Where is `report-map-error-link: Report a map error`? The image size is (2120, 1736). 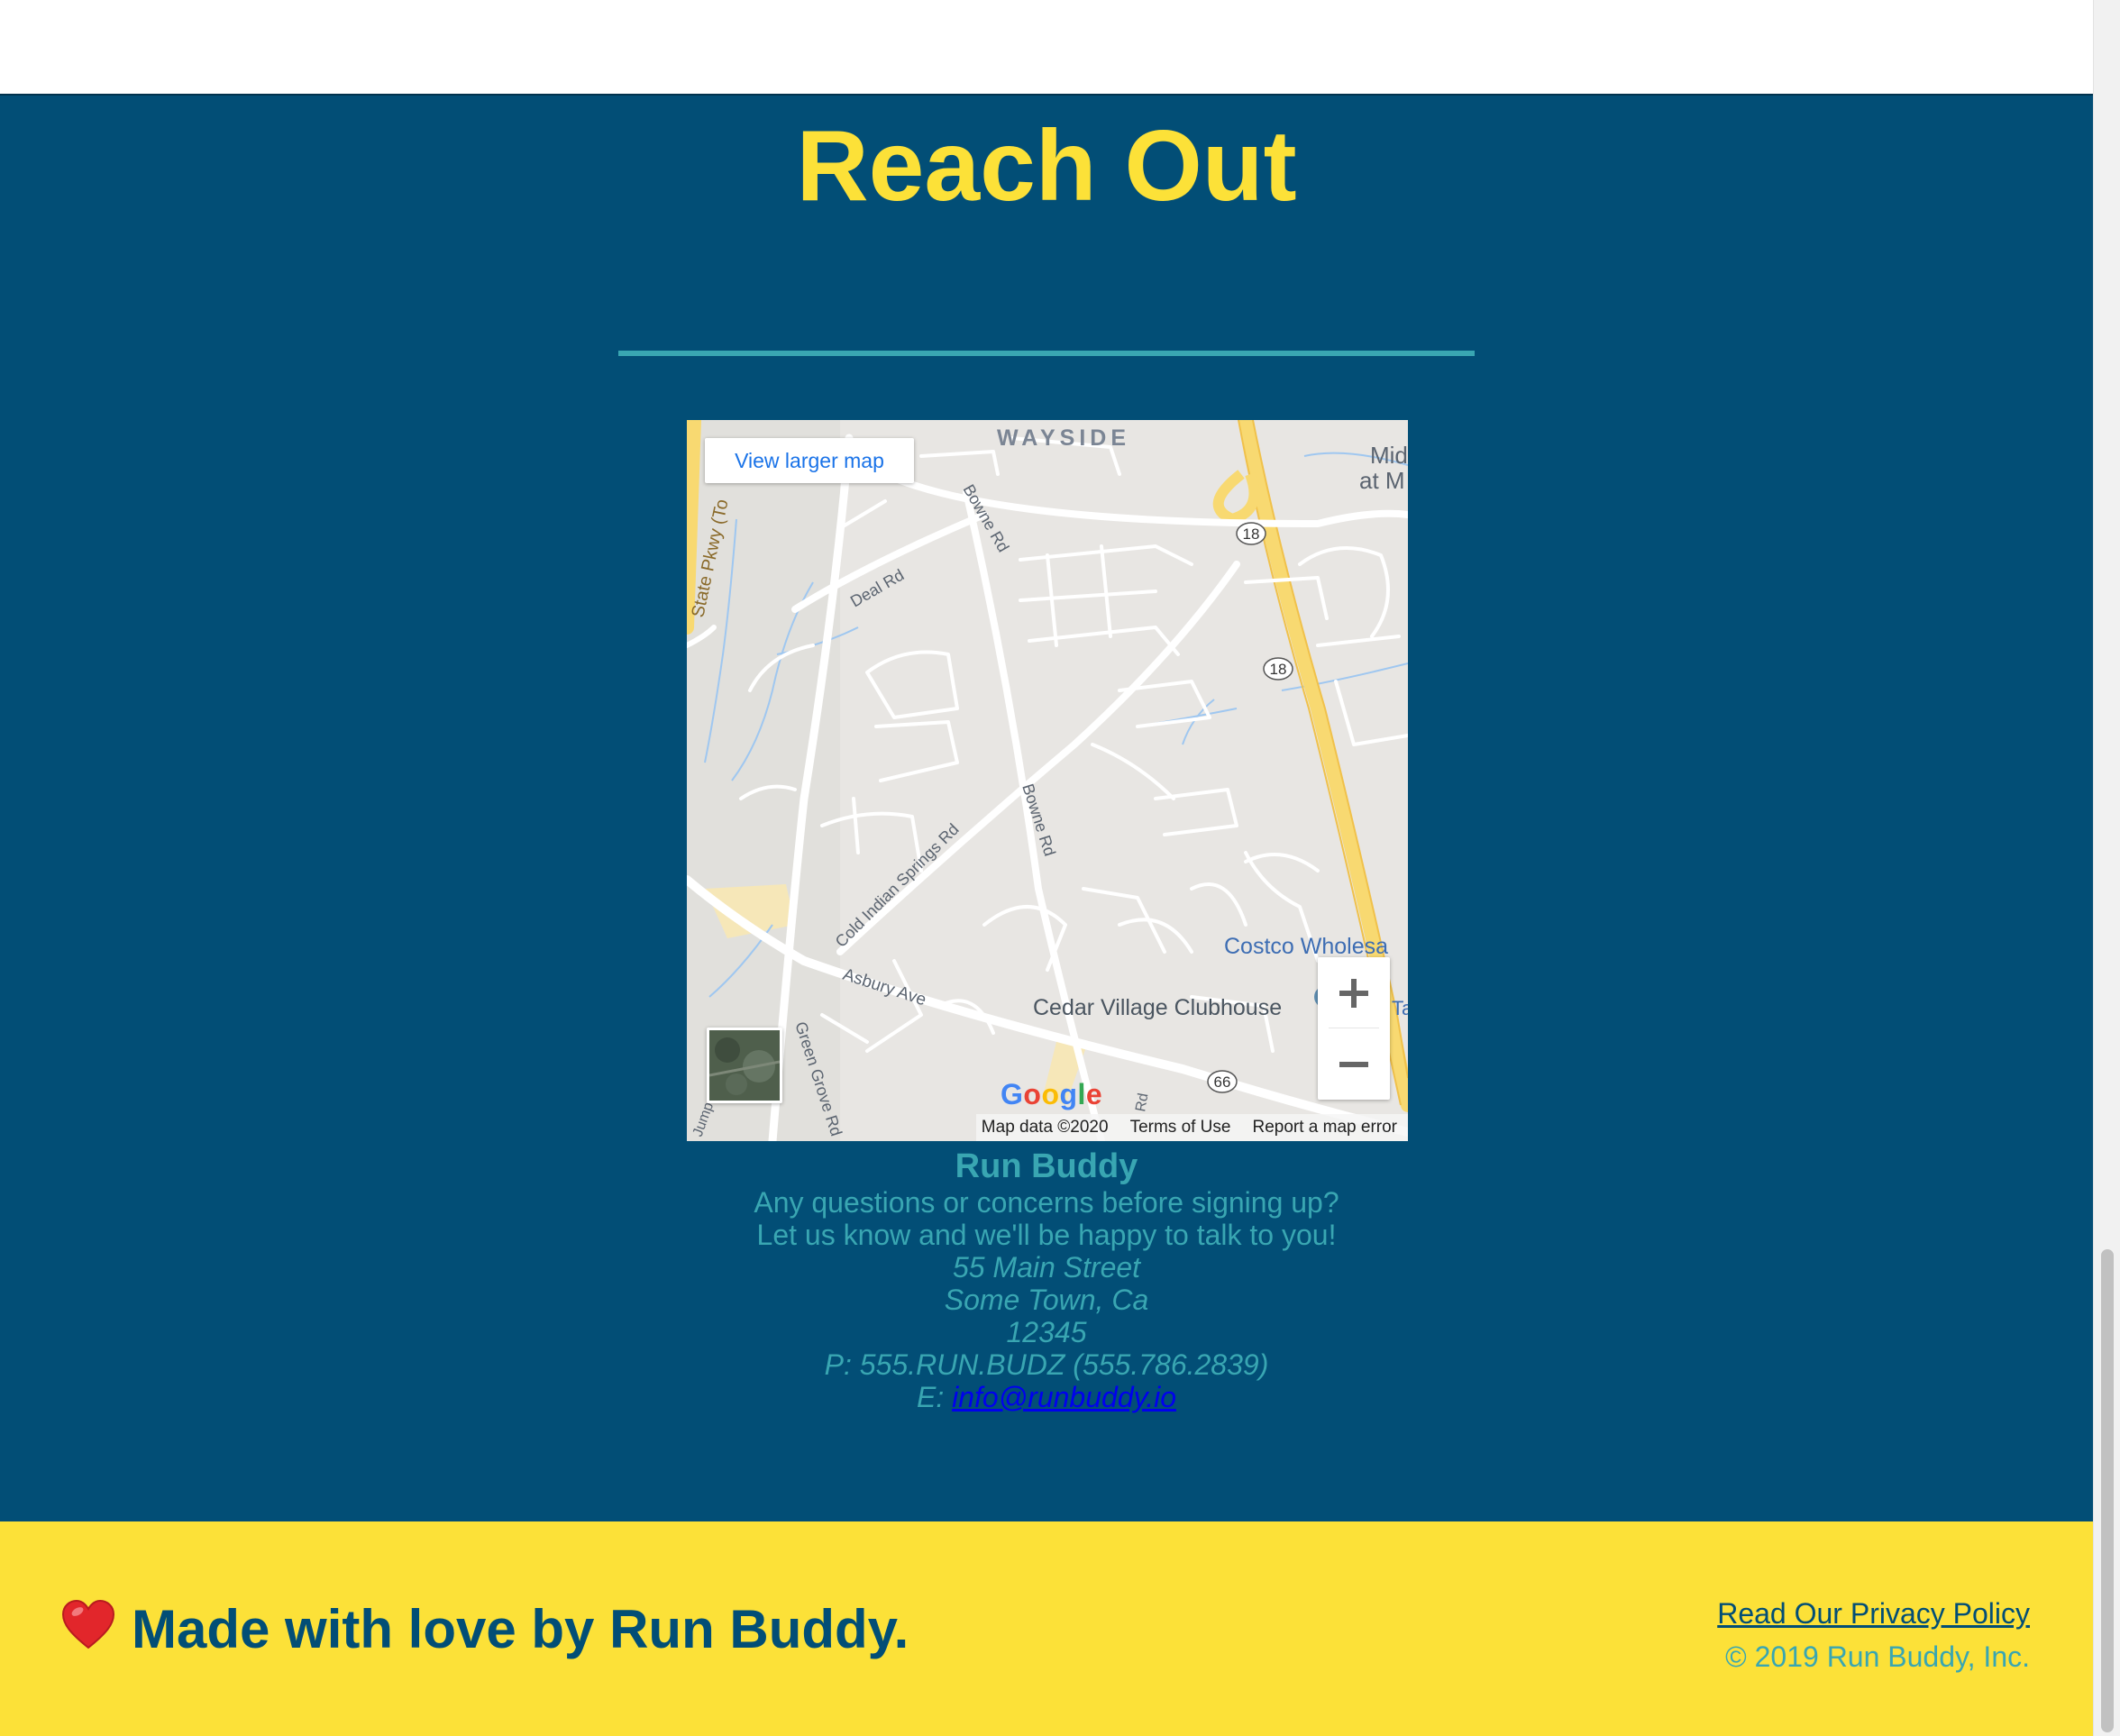
report-map-error-link: Report a map error is located at coordinates (1324, 1128).